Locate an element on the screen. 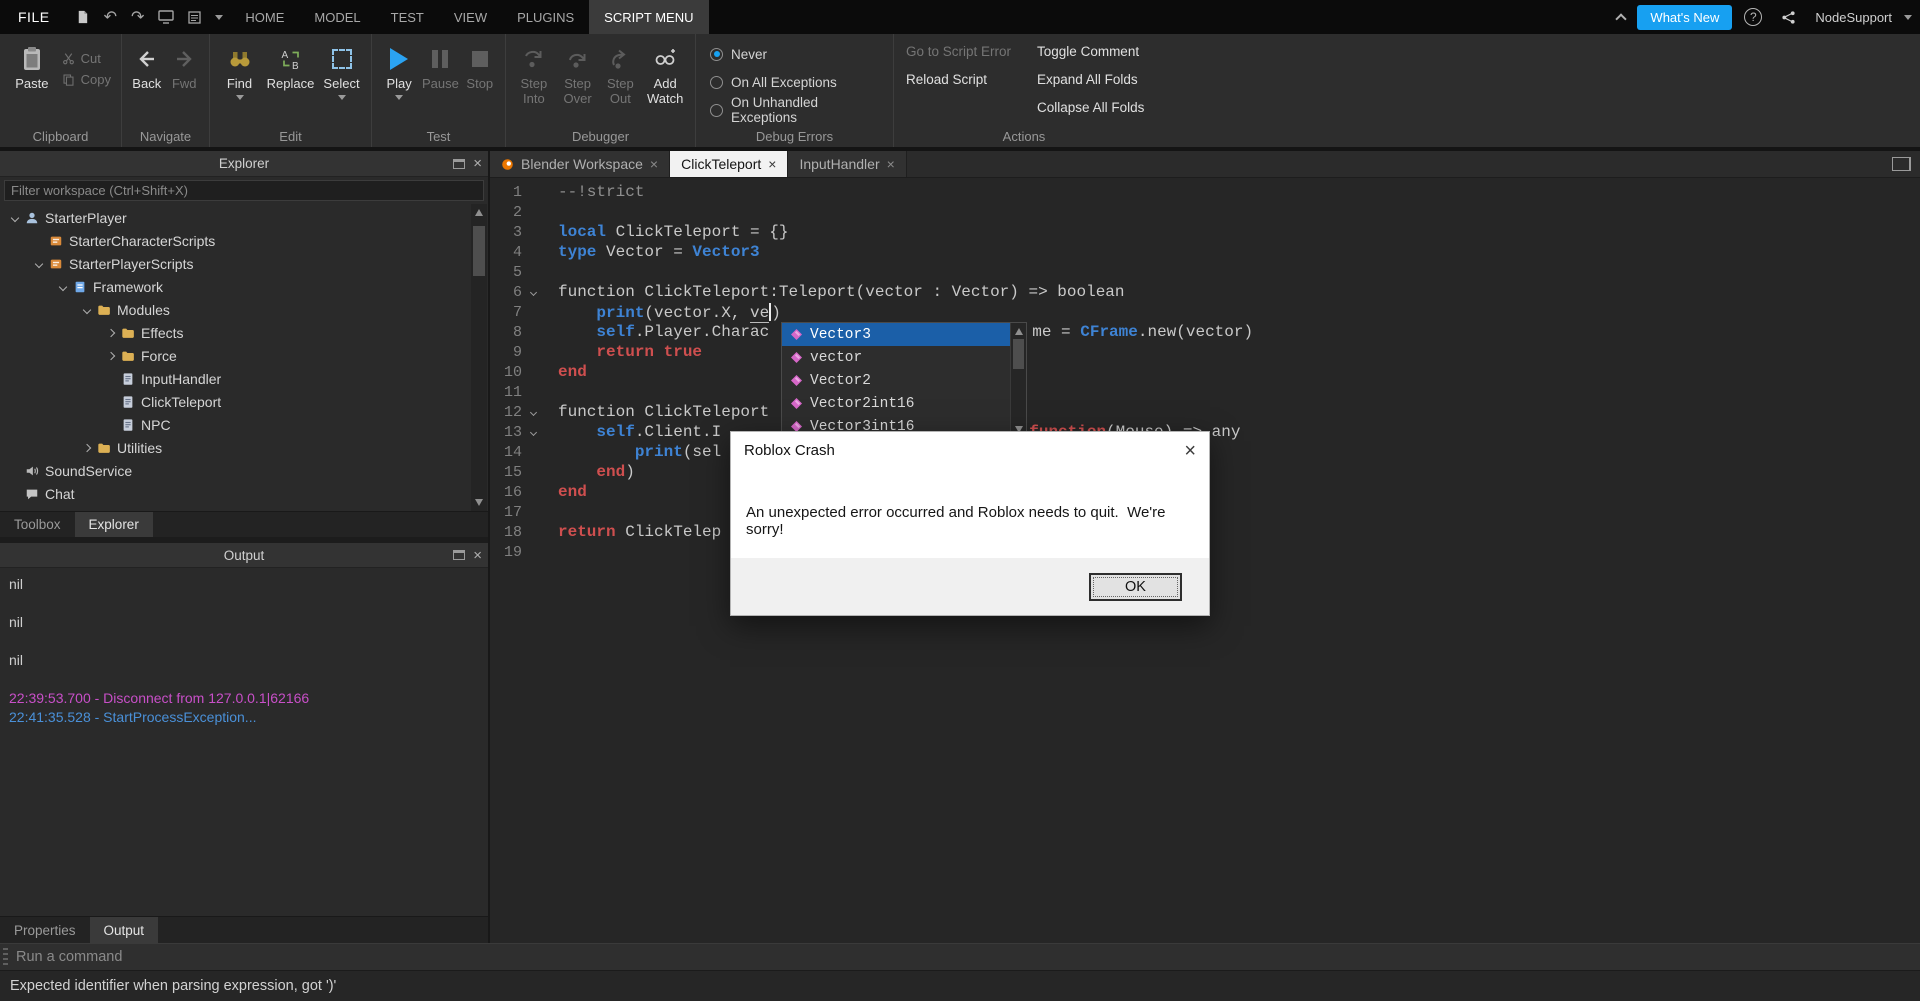 The image size is (1920, 1001). copy-button: Copy is located at coordinates (86, 79).